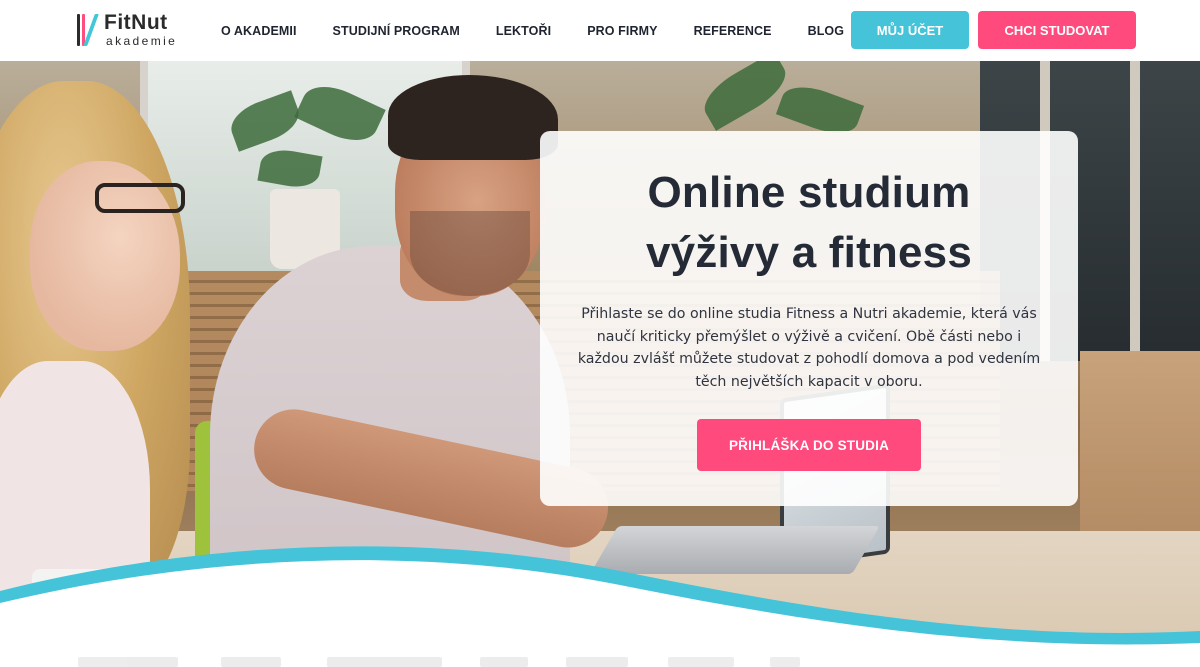 Image resolution: width=1200 pixels, height=667 pixels. I want to click on hero-title-line-2: výživy a fitness, so click(809, 252).